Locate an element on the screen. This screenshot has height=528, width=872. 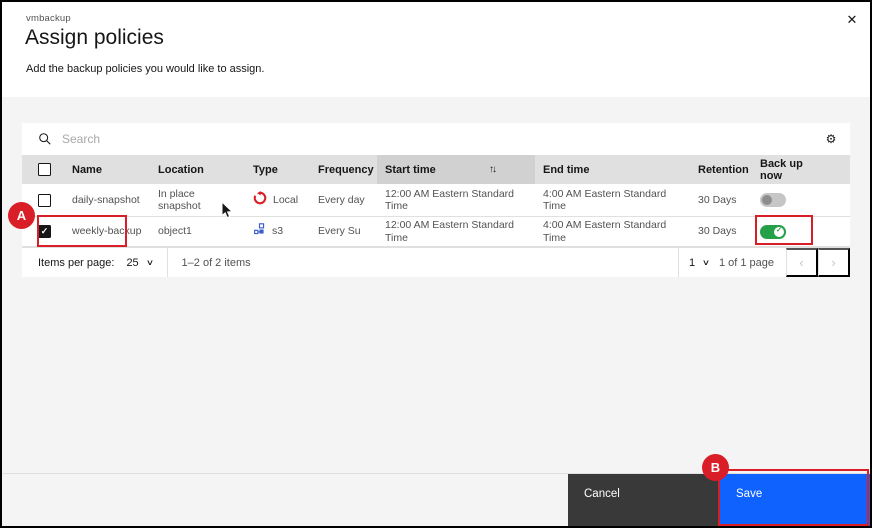
sort-arrows-icon: ↑↓ is located at coordinates (493, 169).